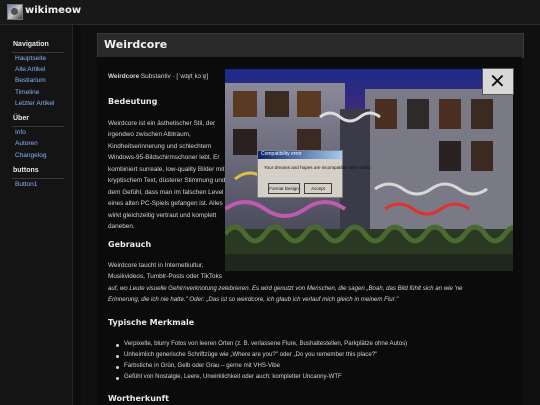  Describe the element at coordinates (30, 155) in the screenshot. I see `sidebar-item-changelog: Changelog` at that location.